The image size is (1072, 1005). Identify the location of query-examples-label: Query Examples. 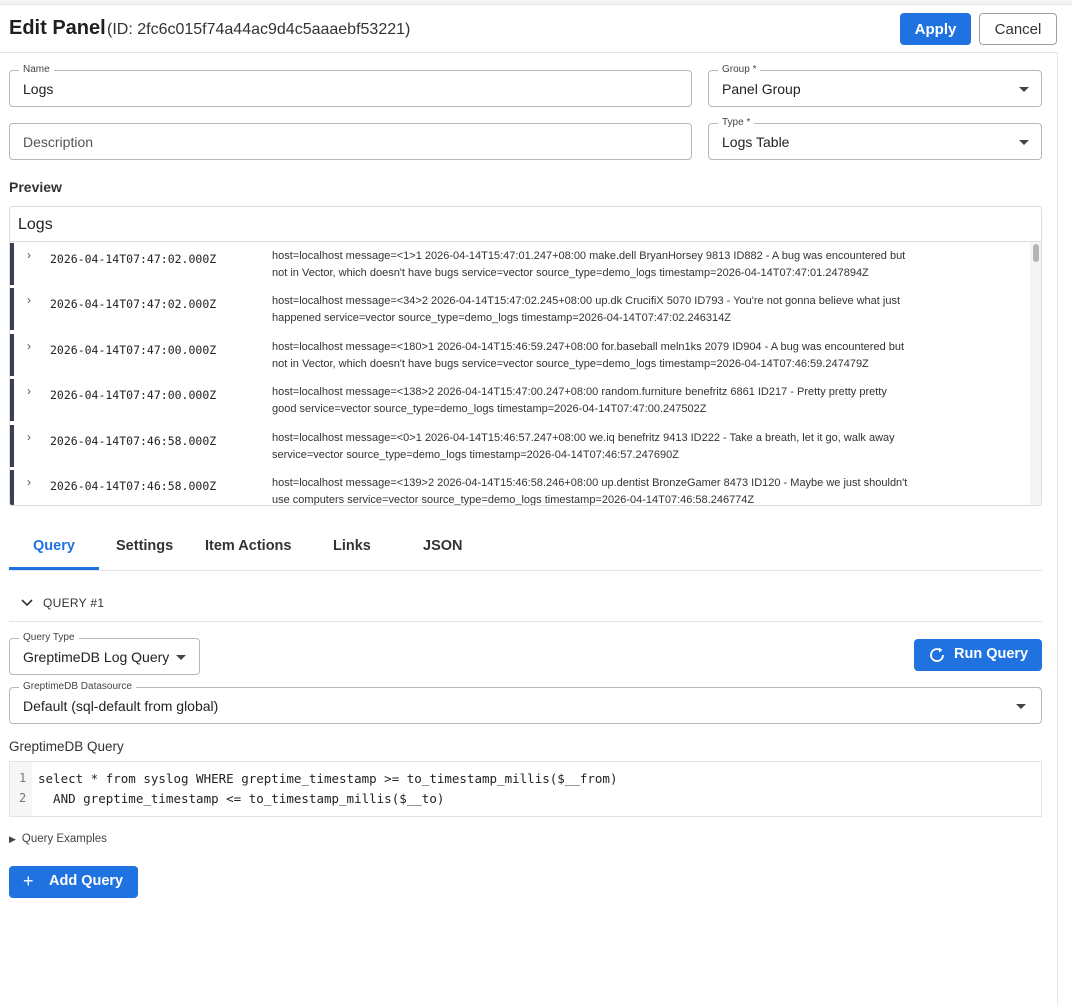
(64, 839).